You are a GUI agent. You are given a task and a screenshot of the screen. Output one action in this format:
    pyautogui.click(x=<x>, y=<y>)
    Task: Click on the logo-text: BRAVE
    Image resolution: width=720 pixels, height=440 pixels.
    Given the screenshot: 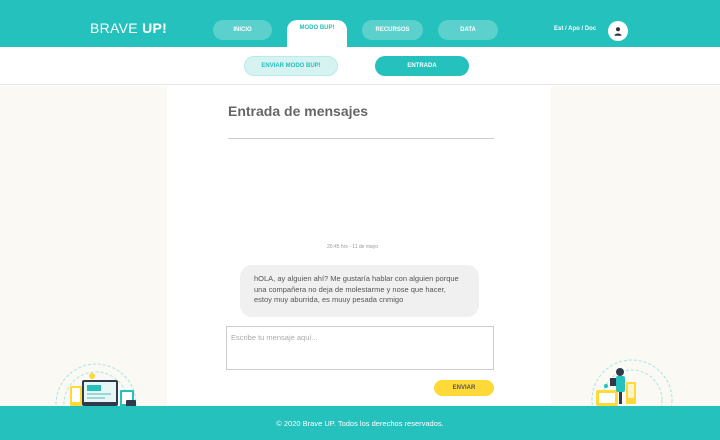 What is the action you would take?
    pyautogui.click(x=116, y=28)
    